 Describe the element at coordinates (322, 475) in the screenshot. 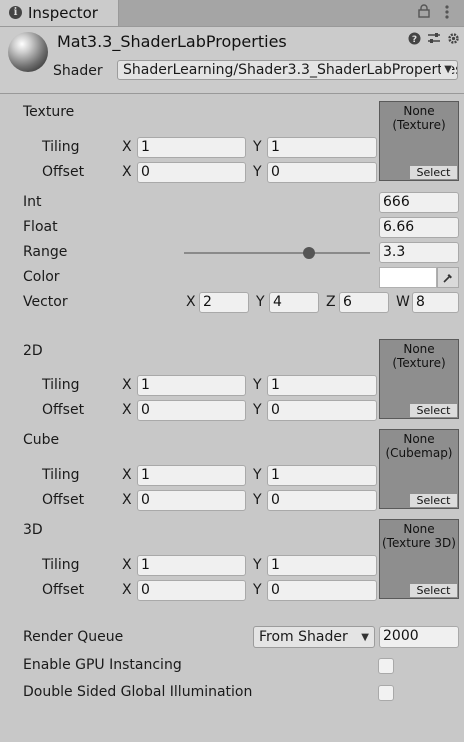

I see `cube-tiling-y-field: 1` at that location.